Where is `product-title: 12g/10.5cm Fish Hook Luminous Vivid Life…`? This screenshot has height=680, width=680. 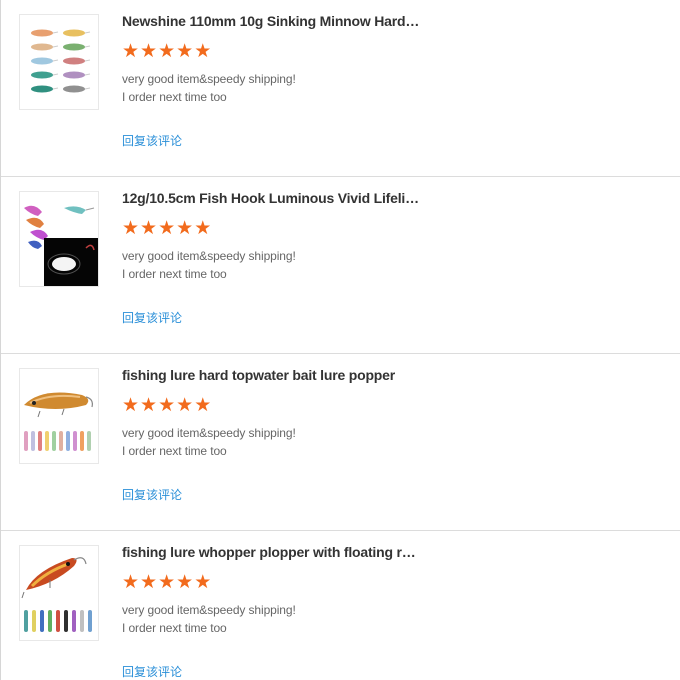 product-title: 12g/10.5cm Fish Hook Luminous Vivid Life… is located at coordinates (272, 198).